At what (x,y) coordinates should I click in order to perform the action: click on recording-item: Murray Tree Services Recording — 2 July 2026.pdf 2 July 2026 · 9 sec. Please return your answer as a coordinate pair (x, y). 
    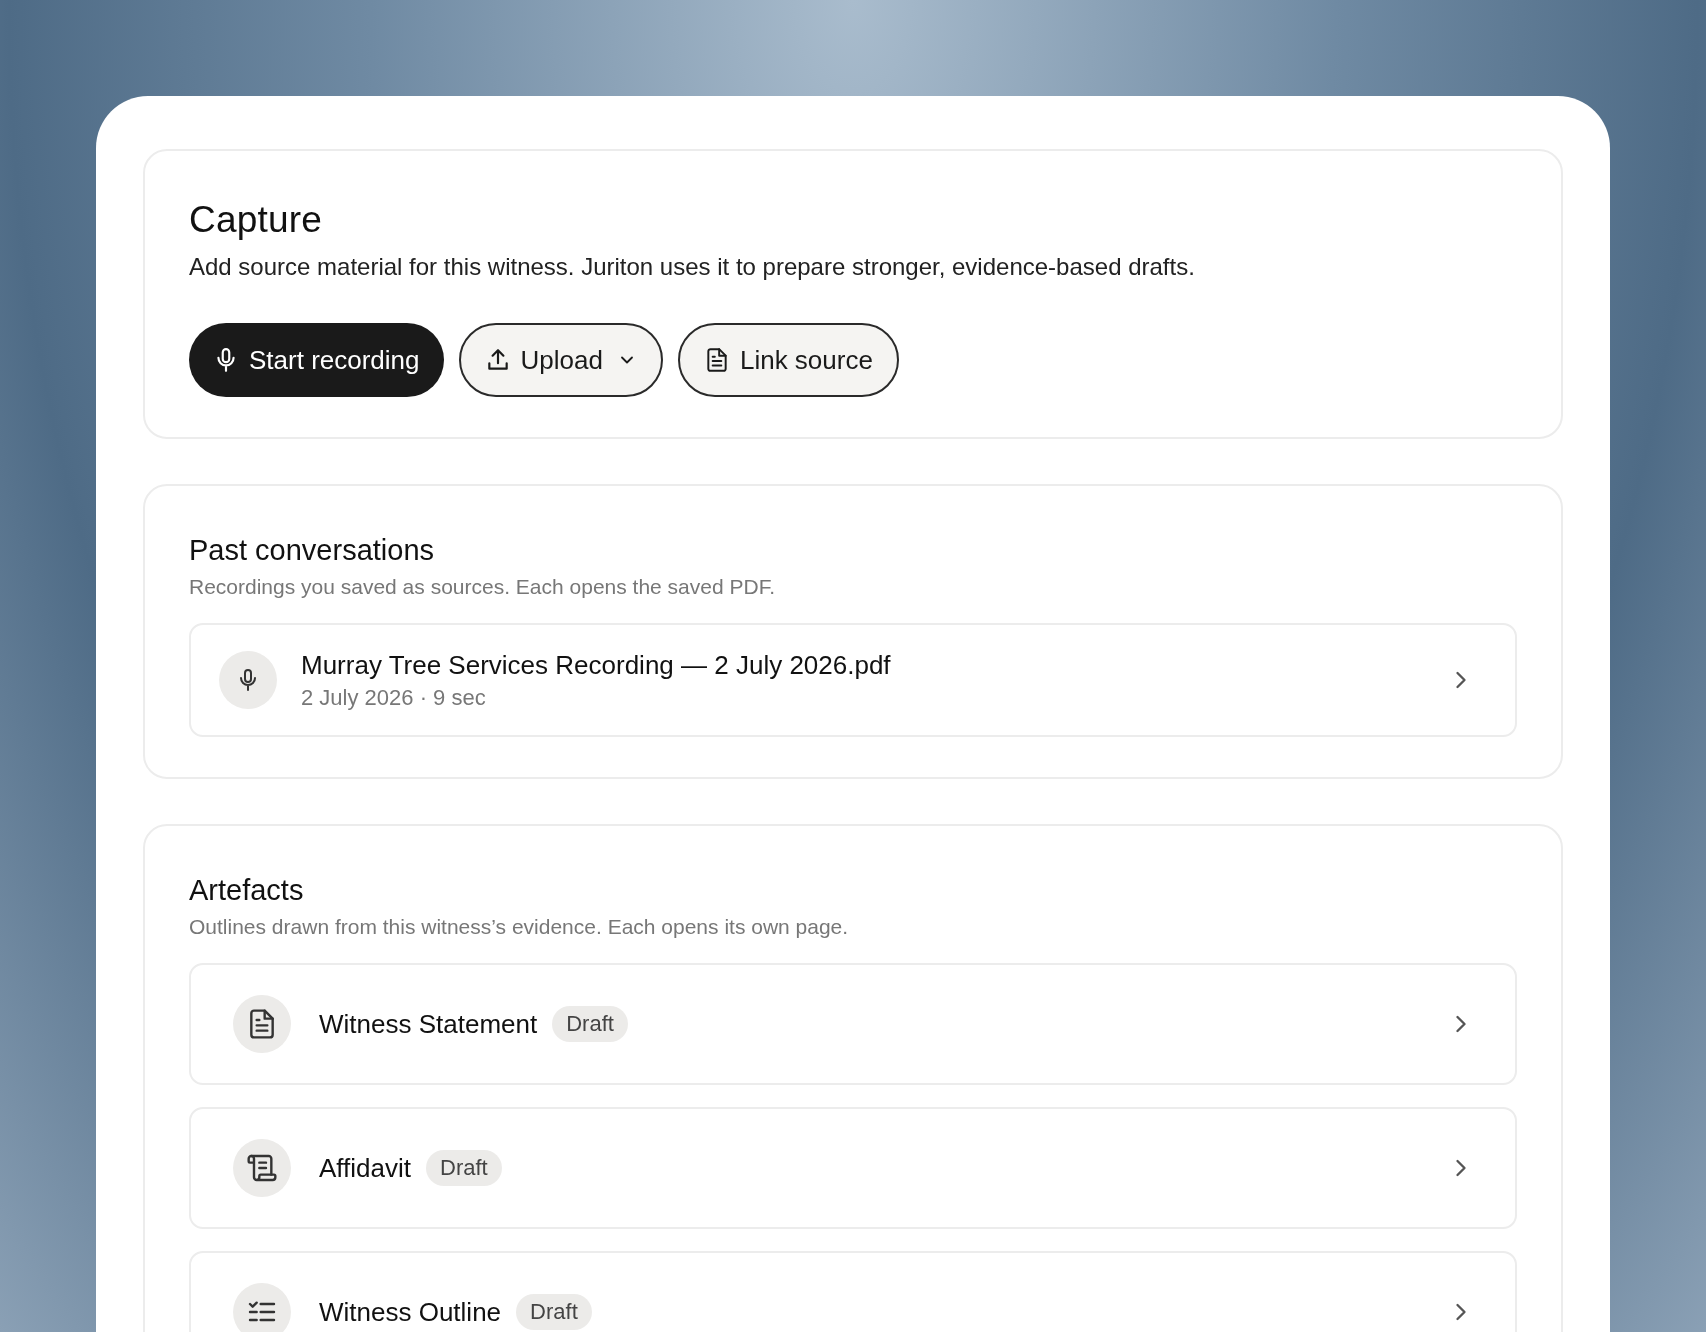
    Looking at the image, I should click on (853, 680).